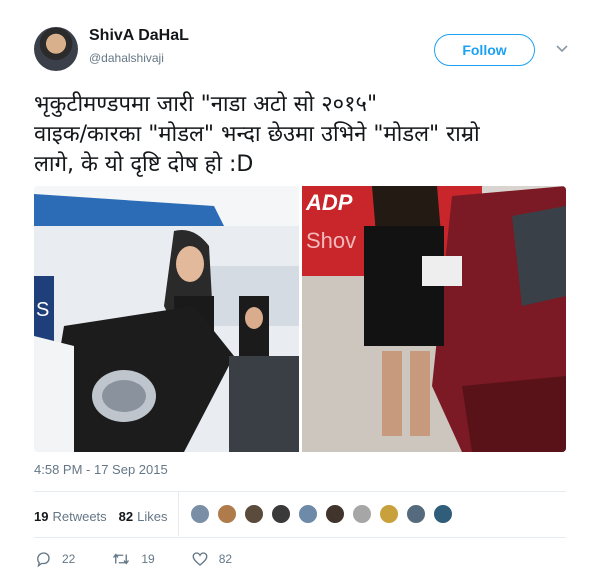 This screenshot has width=600, height=573. I want to click on liker-avatars, so click(325, 514).